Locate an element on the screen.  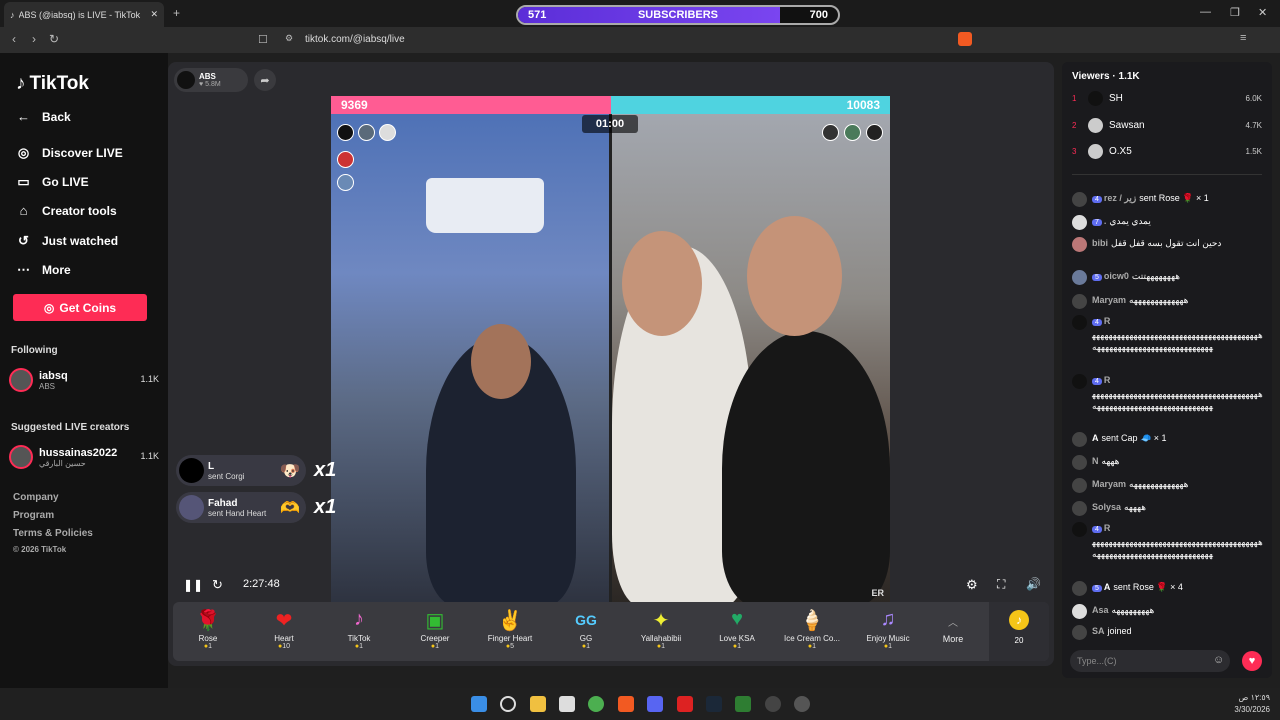
gift-creeper: ▣ Creeper ●1 is located at coordinates (435, 629).